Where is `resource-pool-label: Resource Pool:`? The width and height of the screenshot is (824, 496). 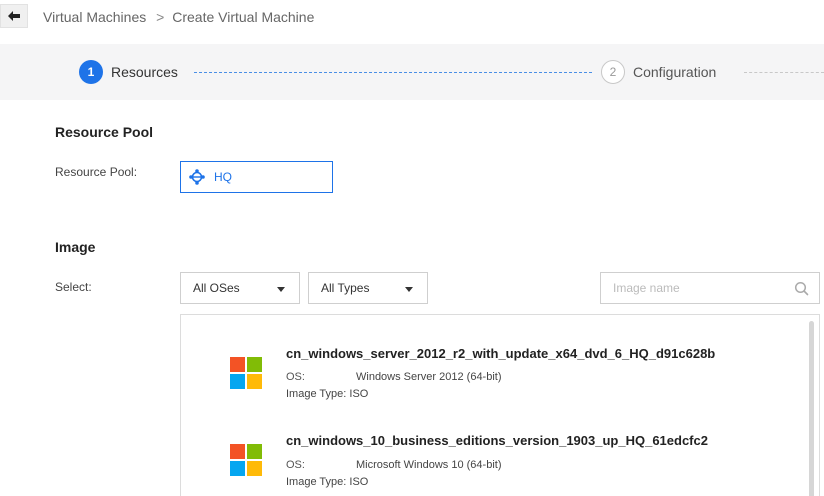 resource-pool-label: Resource Pool: is located at coordinates (96, 172).